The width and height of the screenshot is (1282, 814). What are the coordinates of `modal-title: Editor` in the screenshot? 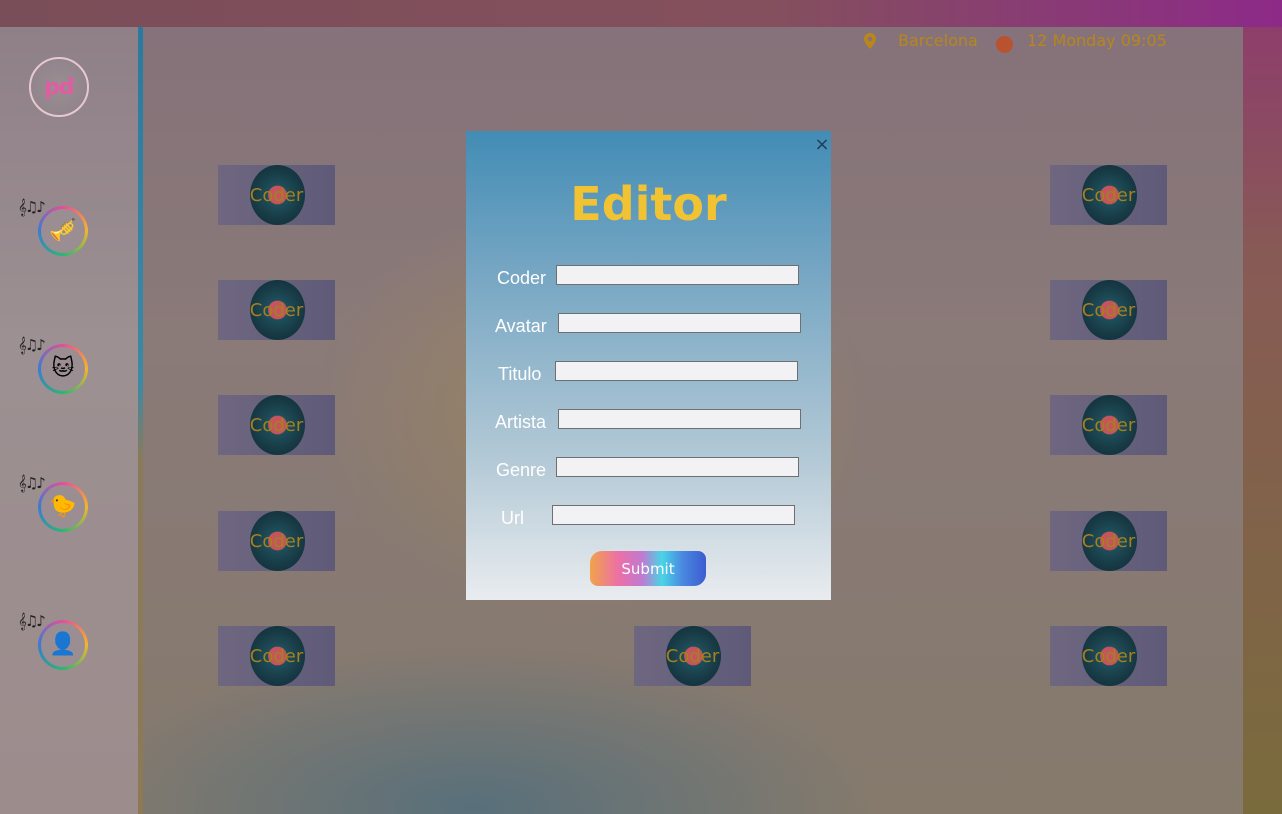 It's located at (648, 204).